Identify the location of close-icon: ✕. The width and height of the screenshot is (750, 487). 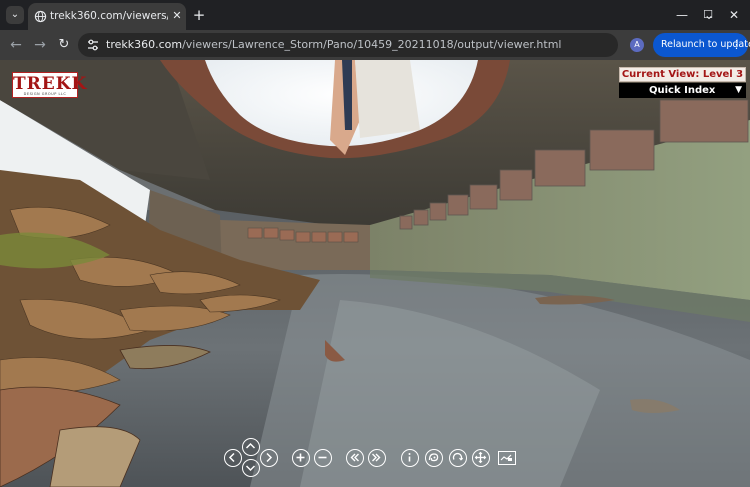
(177, 16).